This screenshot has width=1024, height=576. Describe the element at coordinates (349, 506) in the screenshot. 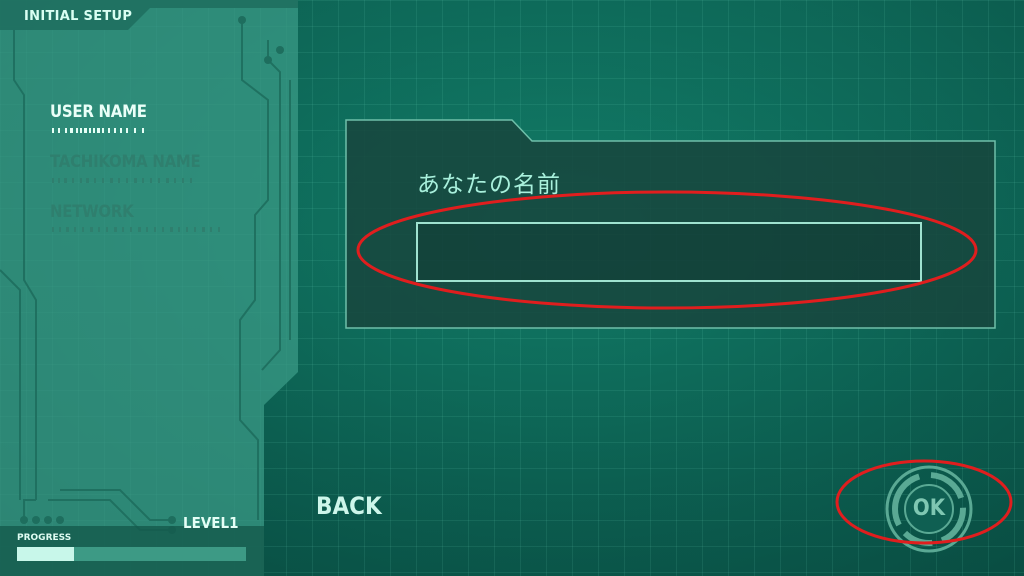

I see `back-button: BACK` at that location.